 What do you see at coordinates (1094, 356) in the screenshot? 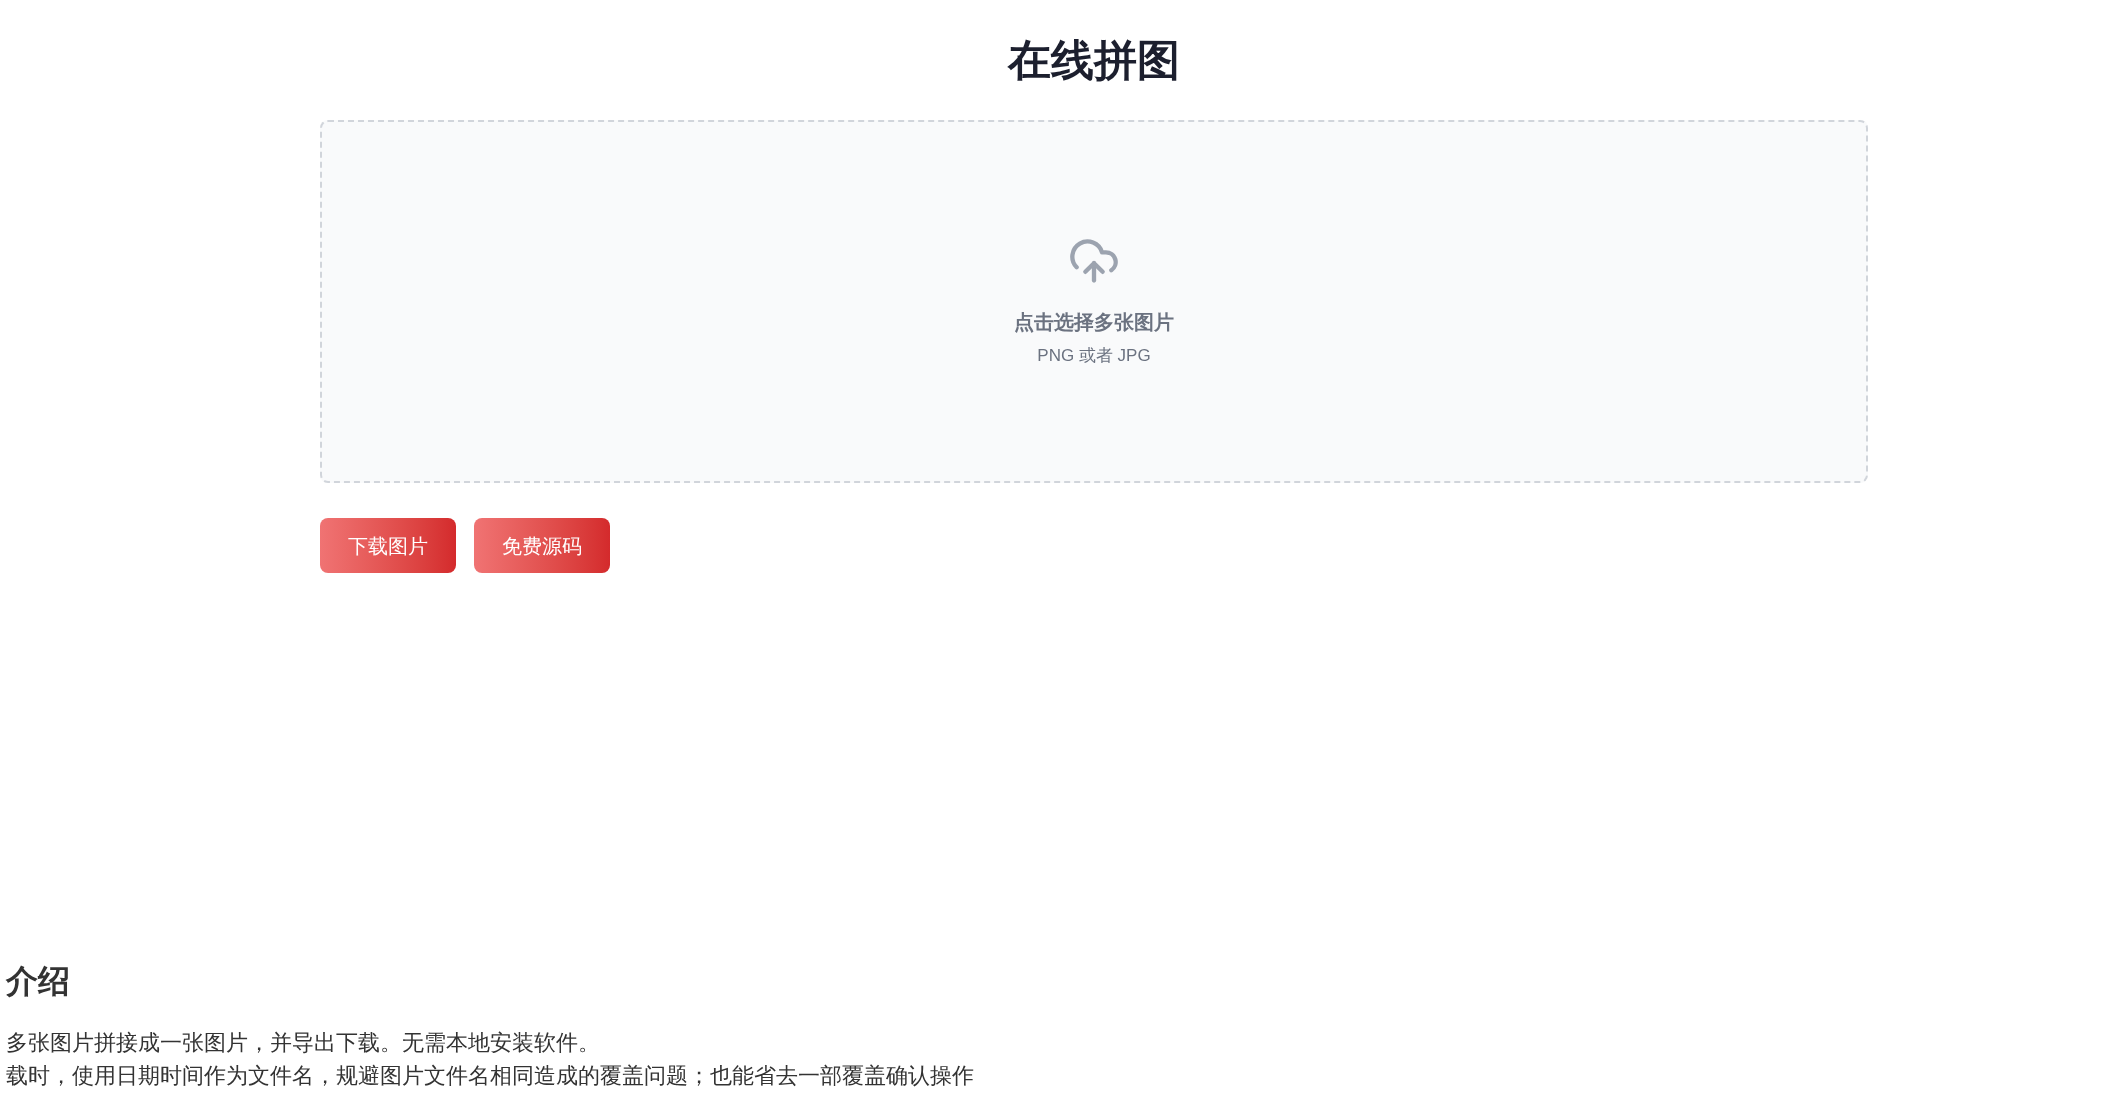
I see `file-format-hint: PNG 或者 JPG` at bounding box center [1094, 356].